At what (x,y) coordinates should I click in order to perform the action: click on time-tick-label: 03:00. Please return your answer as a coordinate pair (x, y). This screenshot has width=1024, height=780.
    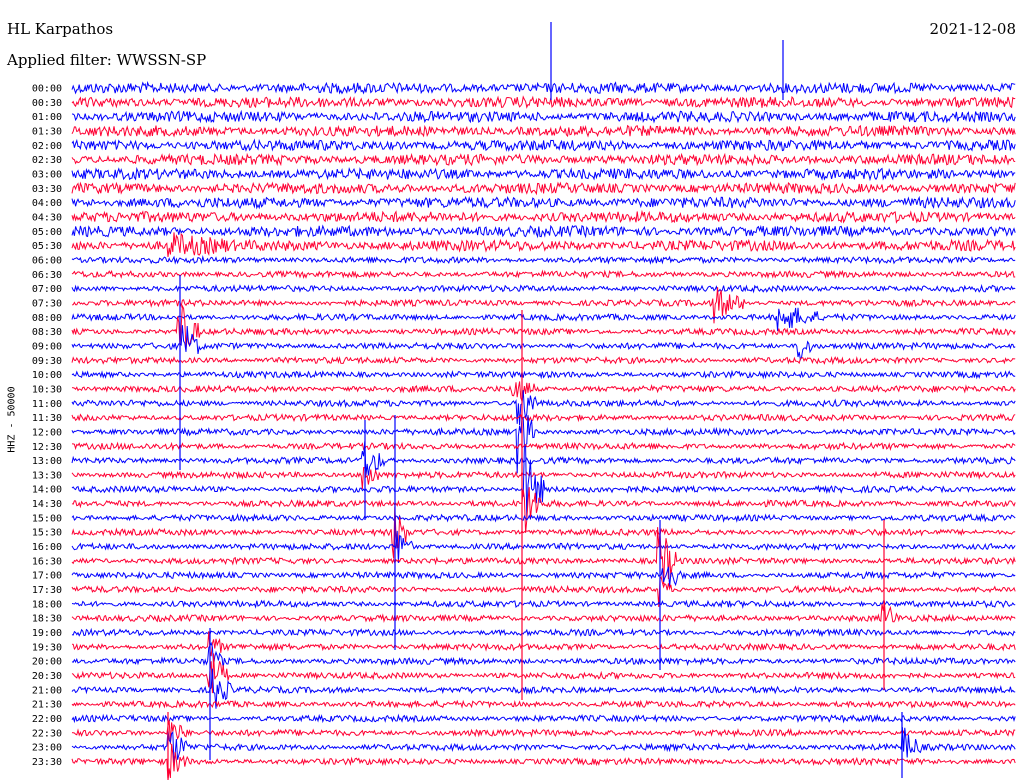
    Looking at the image, I should click on (47, 174).